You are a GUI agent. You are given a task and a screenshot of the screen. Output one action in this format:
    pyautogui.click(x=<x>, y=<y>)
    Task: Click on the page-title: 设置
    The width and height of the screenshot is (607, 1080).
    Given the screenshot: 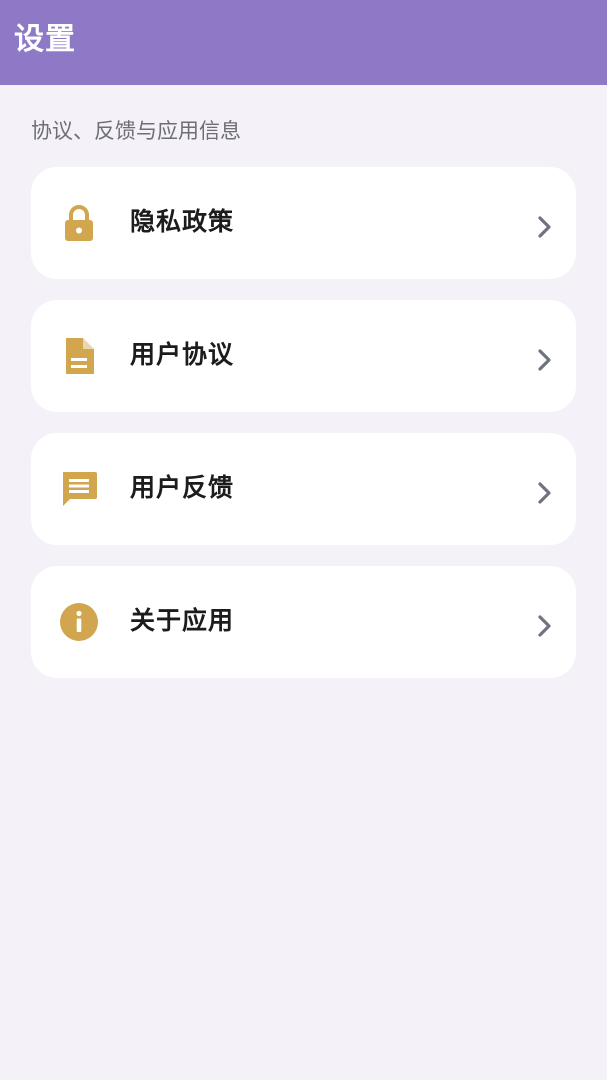 What is the action you would take?
    pyautogui.click(x=45, y=39)
    